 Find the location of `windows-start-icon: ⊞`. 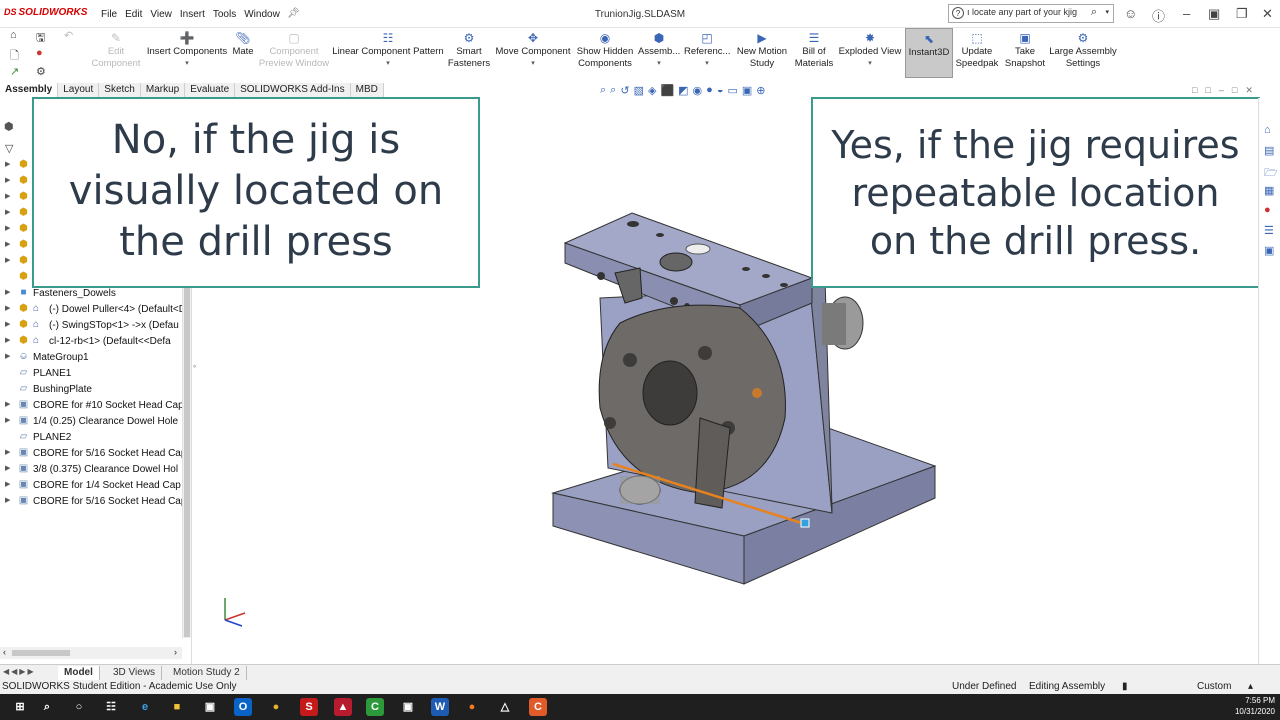

windows-start-icon: ⊞ is located at coordinates (20, 707).